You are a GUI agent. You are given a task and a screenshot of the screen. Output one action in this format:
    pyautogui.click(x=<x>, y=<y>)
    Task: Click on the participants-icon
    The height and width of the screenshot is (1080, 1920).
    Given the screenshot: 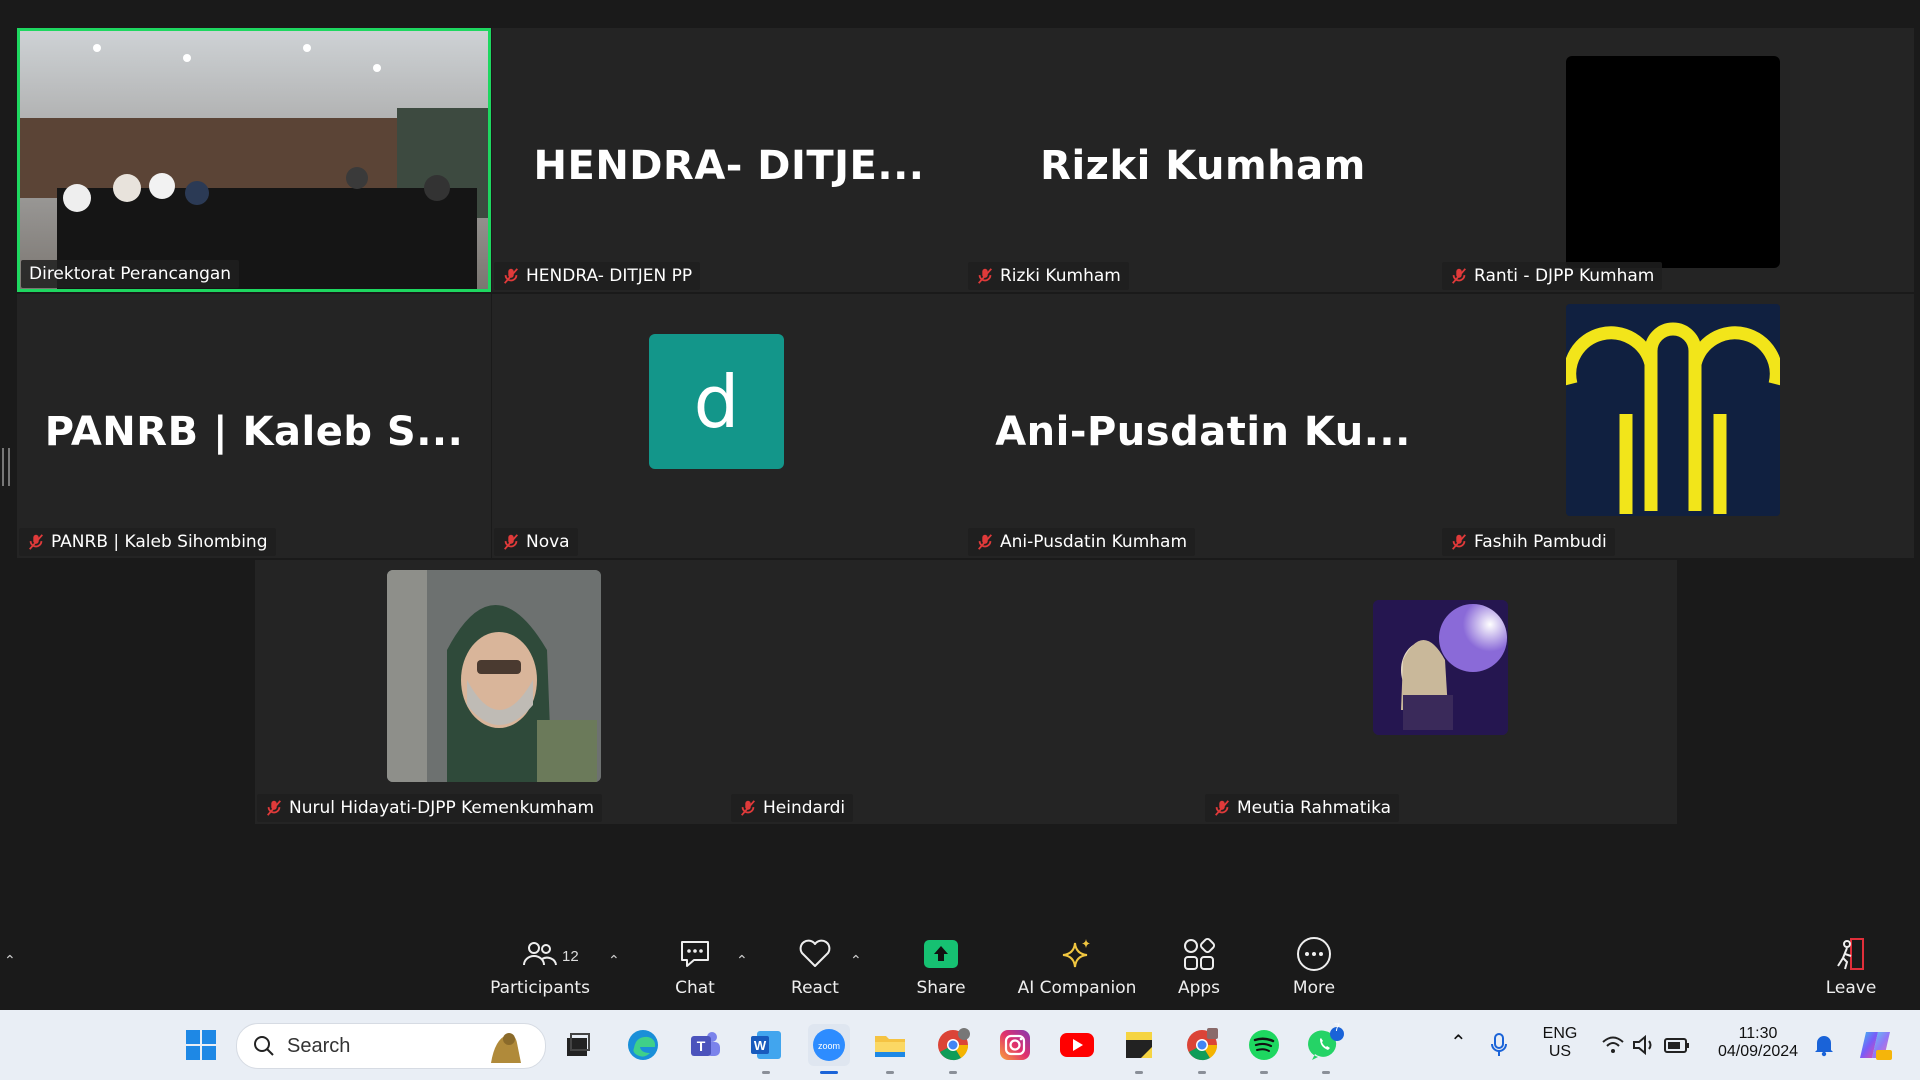 What is the action you would take?
    pyautogui.click(x=540, y=954)
    